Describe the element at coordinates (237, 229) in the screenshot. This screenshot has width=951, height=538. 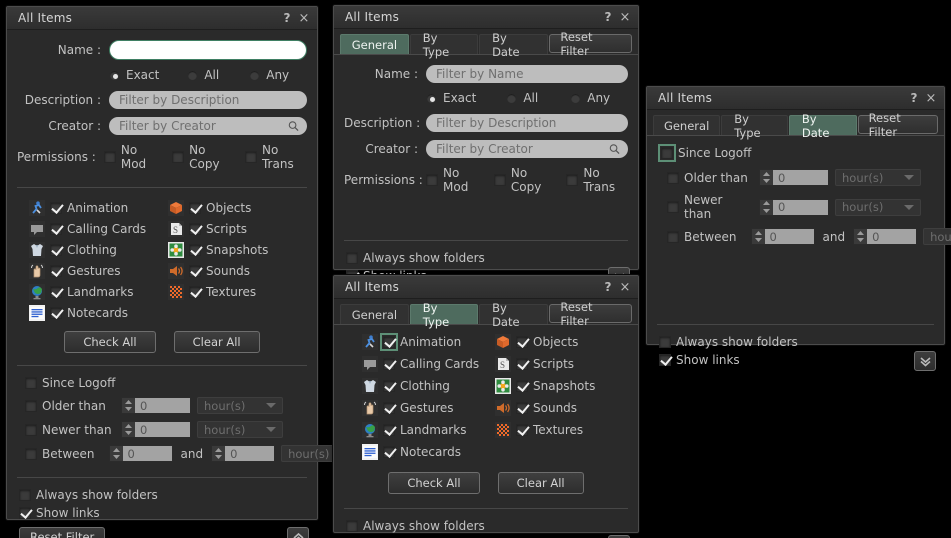
I see `type-item-scripts: S Scripts` at that location.